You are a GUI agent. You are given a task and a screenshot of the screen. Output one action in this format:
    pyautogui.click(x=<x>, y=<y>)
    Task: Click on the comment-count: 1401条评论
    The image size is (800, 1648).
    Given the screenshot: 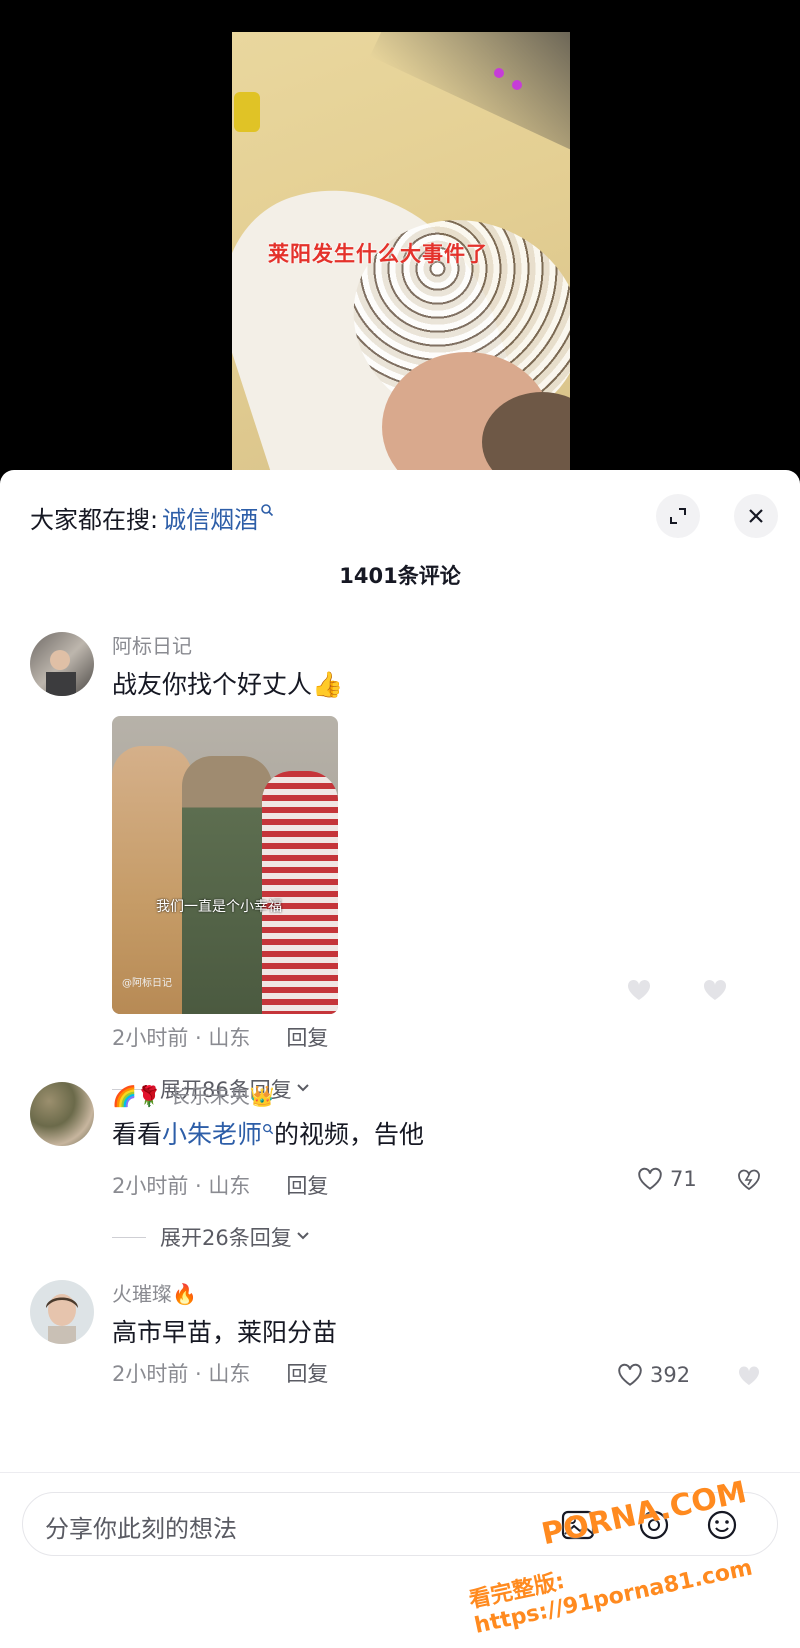 What is the action you would take?
    pyautogui.click(x=400, y=576)
    